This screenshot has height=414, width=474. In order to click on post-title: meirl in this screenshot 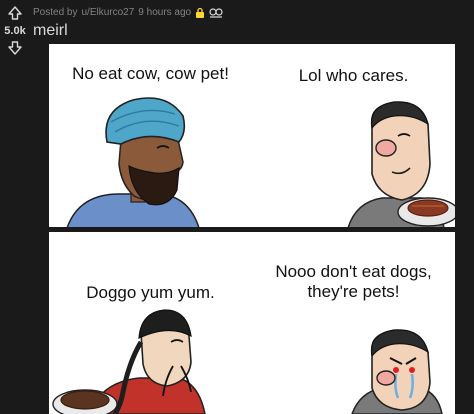, I will do `click(50, 31)`.